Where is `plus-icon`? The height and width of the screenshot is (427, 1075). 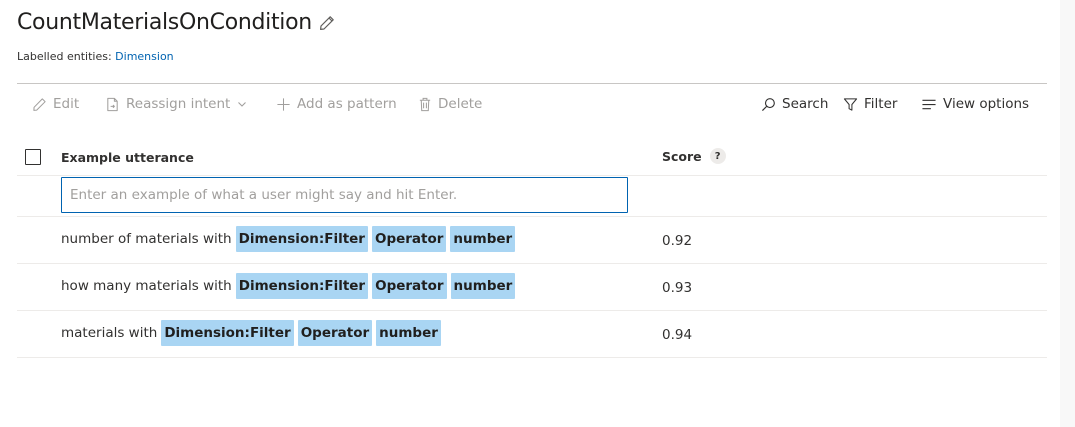
plus-icon is located at coordinates (283, 104).